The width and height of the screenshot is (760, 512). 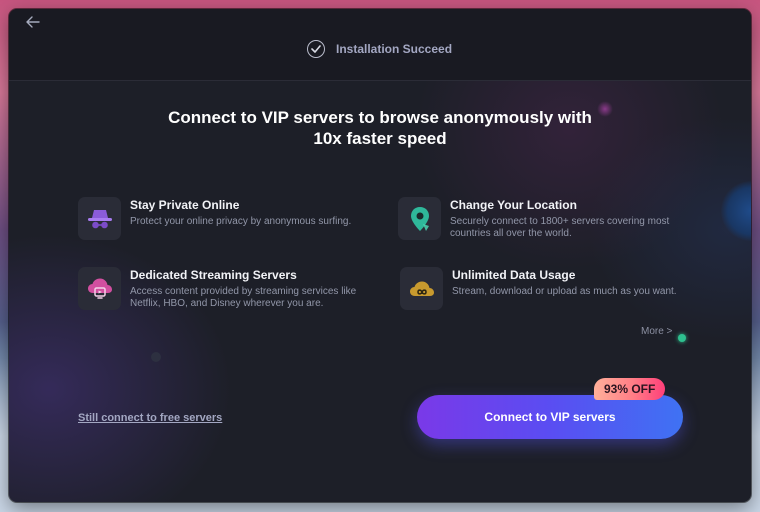 What do you see at coordinates (656, 331) in the screenshot?
I see `more-link: More >` at bounding box center [656, 331].